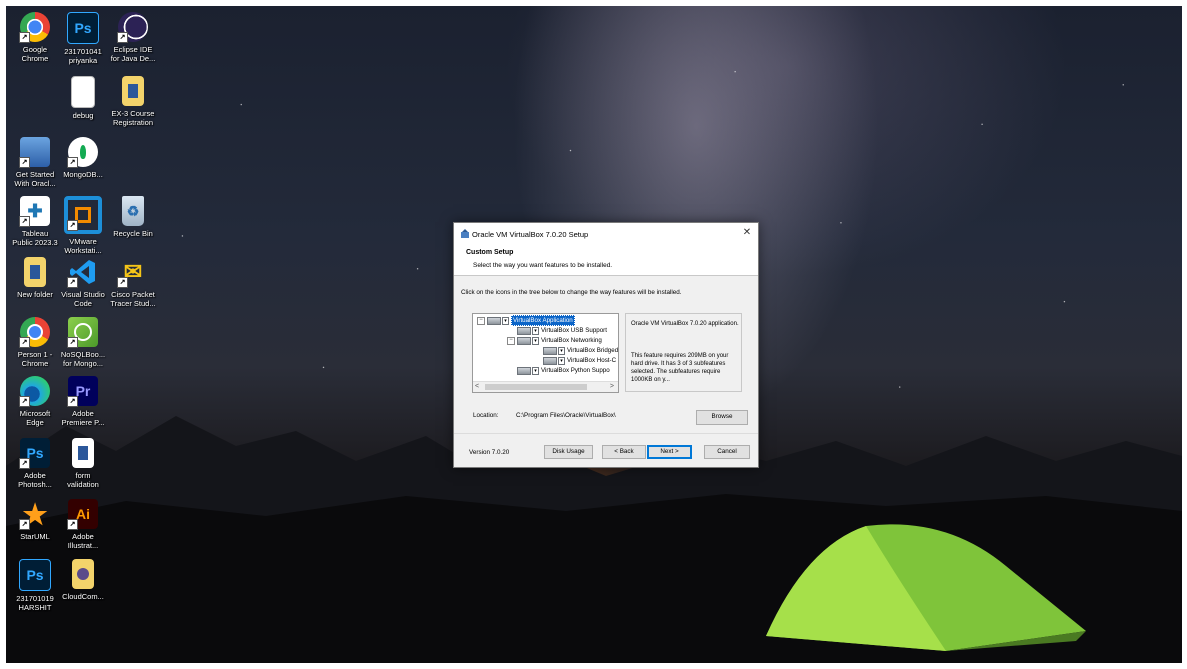  I want to click on location-path: C:\Program Files\Oracle\VirtualBox\, so click(566, 415).